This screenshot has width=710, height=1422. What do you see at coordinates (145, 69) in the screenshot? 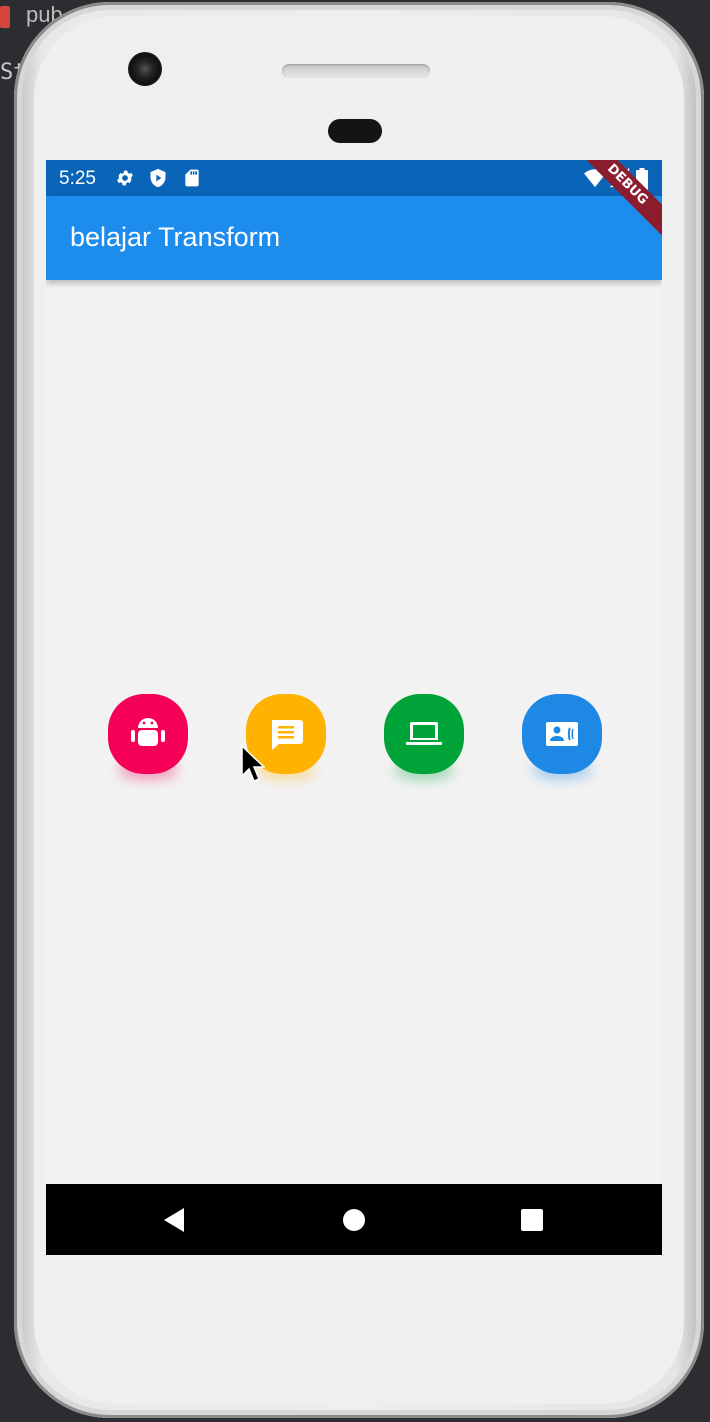
I see `front-camera` at bounding box center [145, 69].